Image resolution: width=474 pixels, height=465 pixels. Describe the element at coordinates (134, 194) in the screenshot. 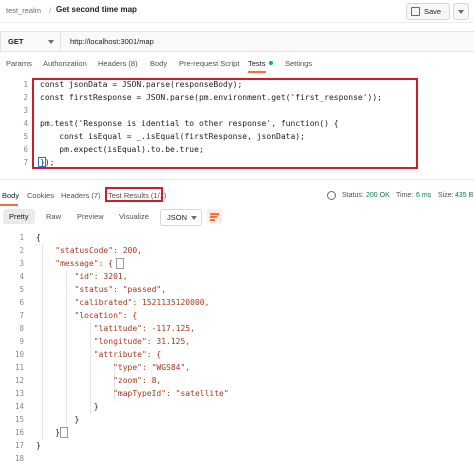

I see `test-results-highlight-box` at that location.